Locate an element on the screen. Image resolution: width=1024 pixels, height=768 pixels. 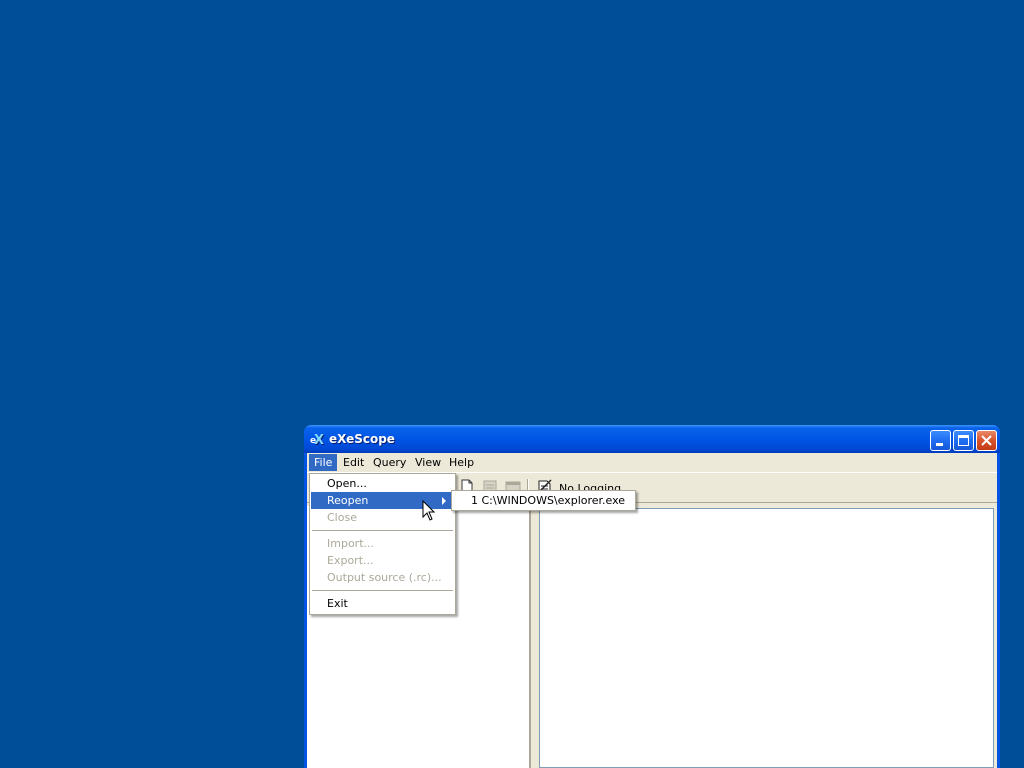
menu-item-exit: Exit is located at coordinates (382, 603).